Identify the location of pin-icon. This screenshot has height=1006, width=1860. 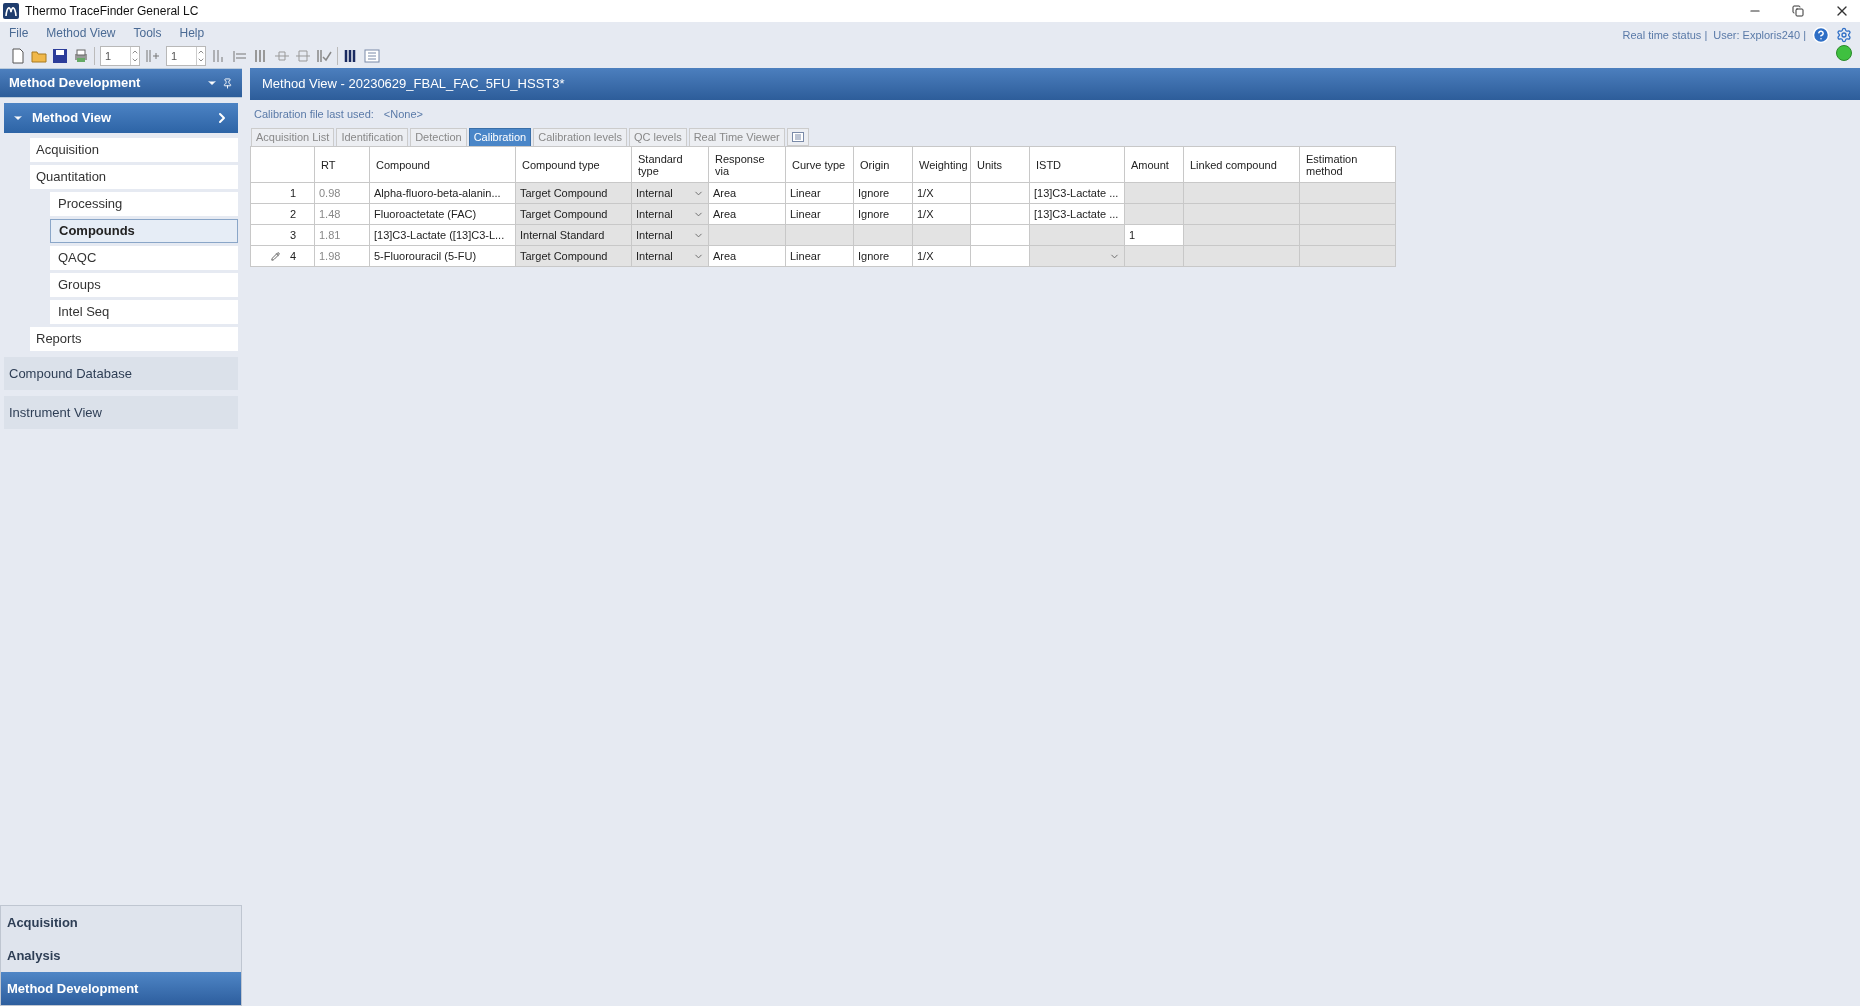
(227, 83).